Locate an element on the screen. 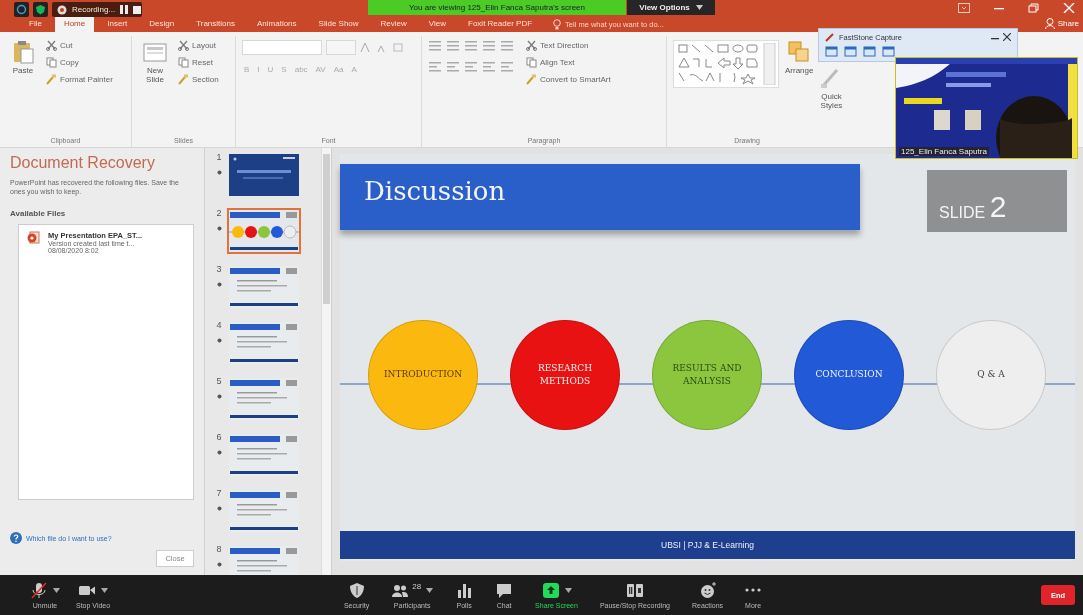  topic-circle: Q & A is located at coordinates (991, 375).